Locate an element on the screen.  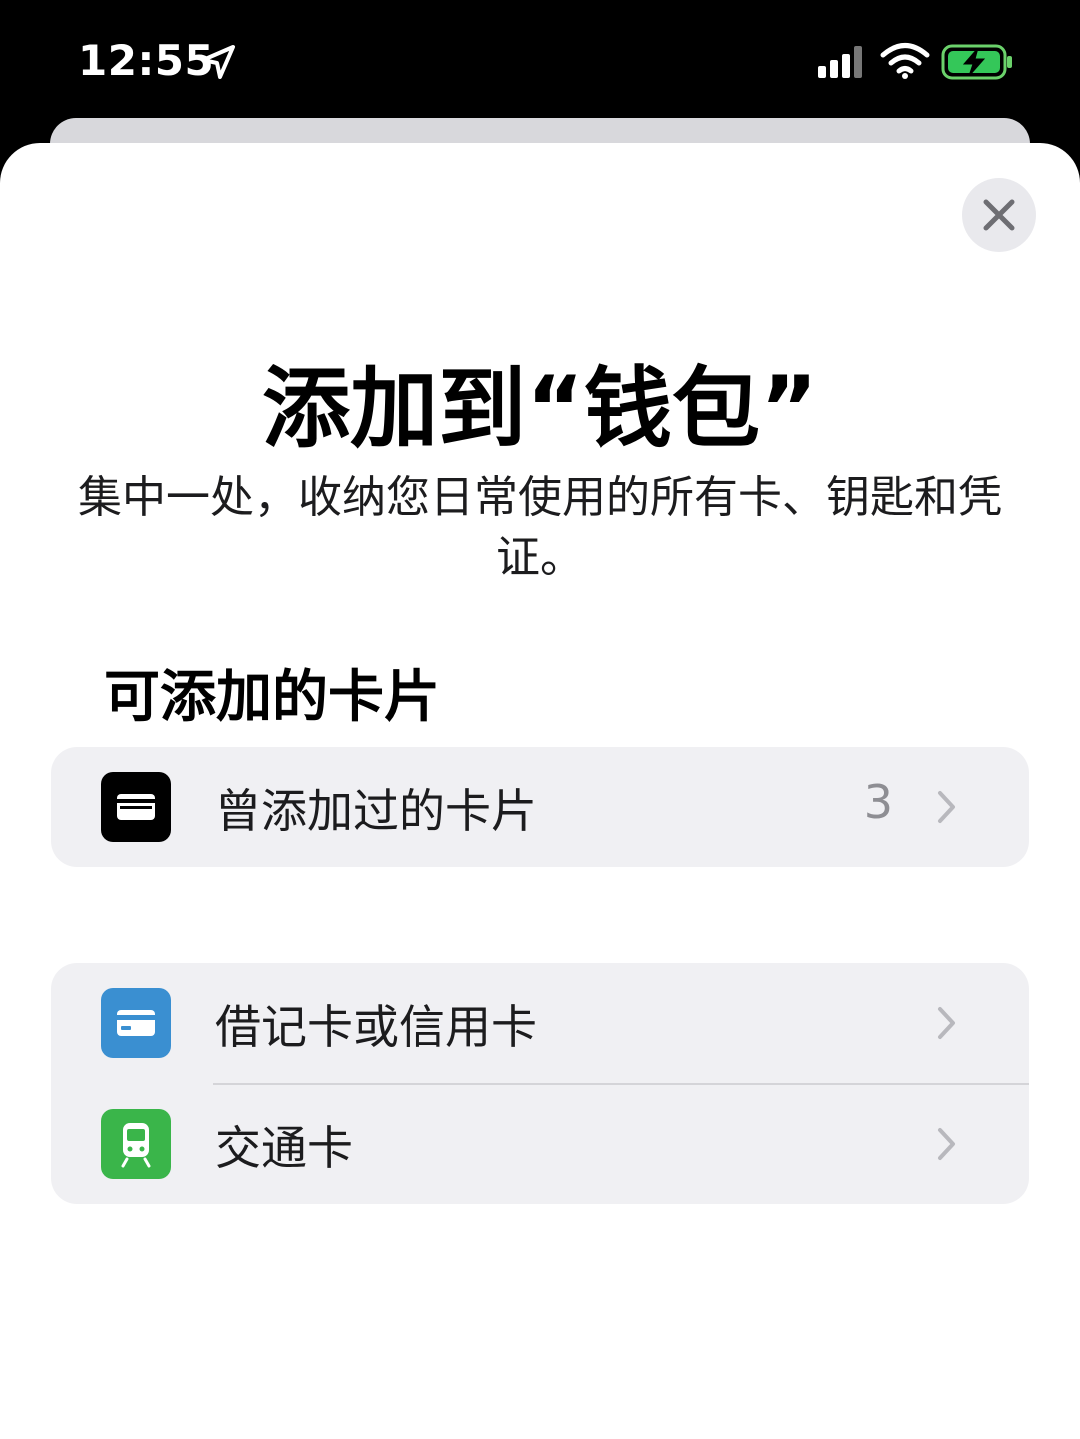
battery-charging-icon is located at coordinates (976, 62).